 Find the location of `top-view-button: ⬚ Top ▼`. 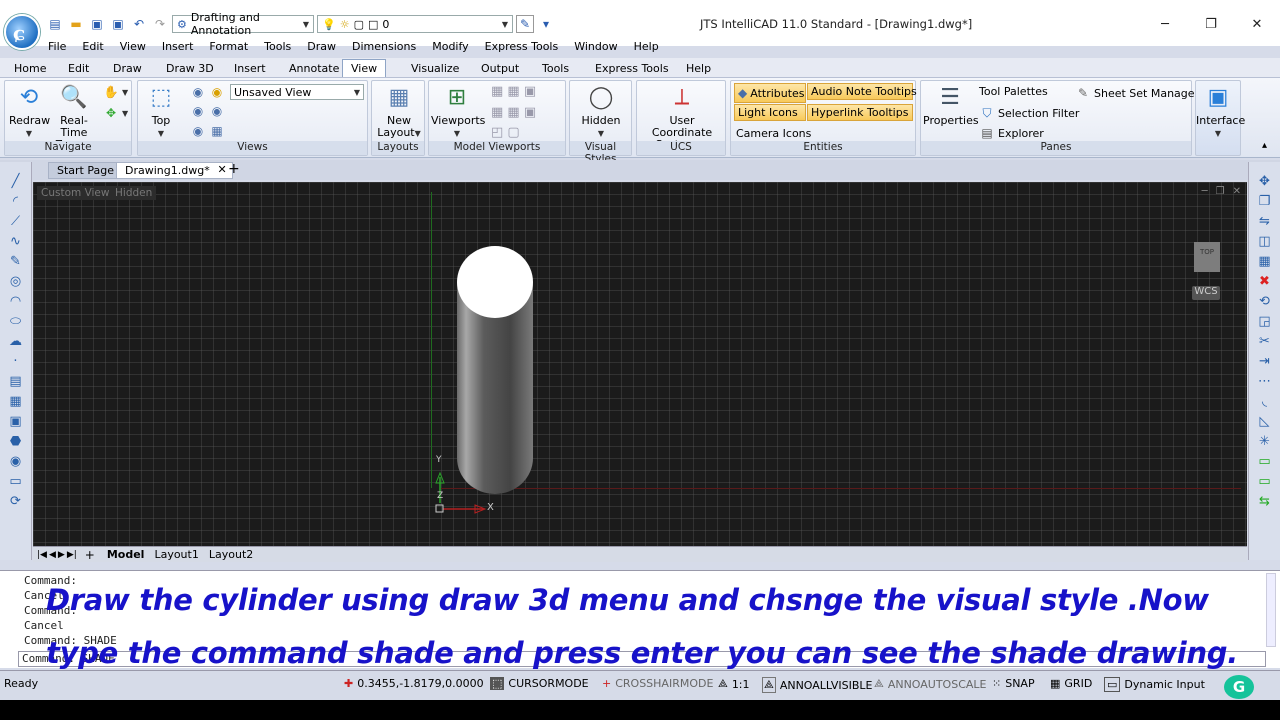

top-view-button: ⬚ Top ▼ is located at coordinates (161, 111).